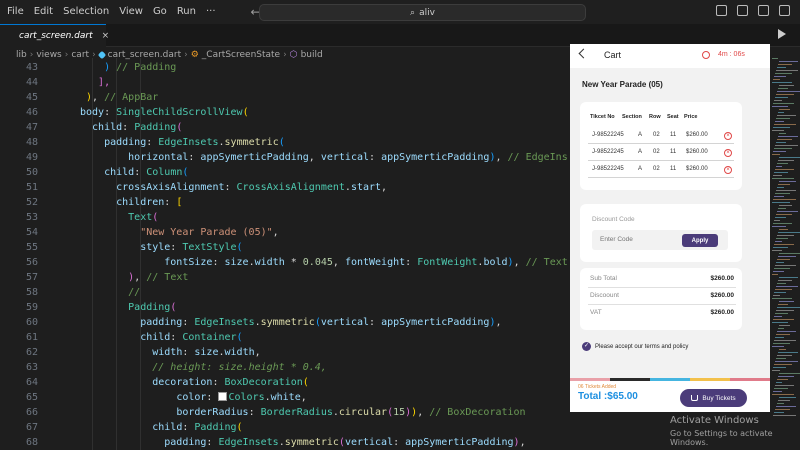 The width and height of the screenshot is (800, 450). Describe the element at coordinates (285, 172) in the screenshot. I see `code-line: 50 child: Column(` at that location.